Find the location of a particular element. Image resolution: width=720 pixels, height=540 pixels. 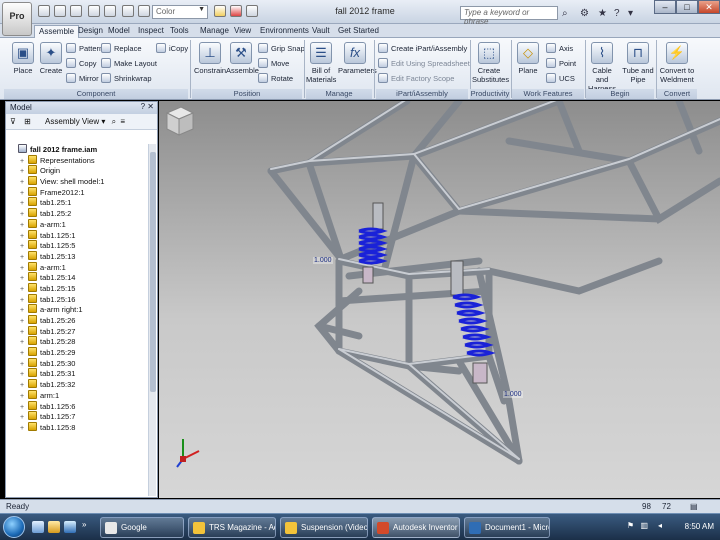

tree-item: + tab1.25:27 is located at coordinates (79, 331).